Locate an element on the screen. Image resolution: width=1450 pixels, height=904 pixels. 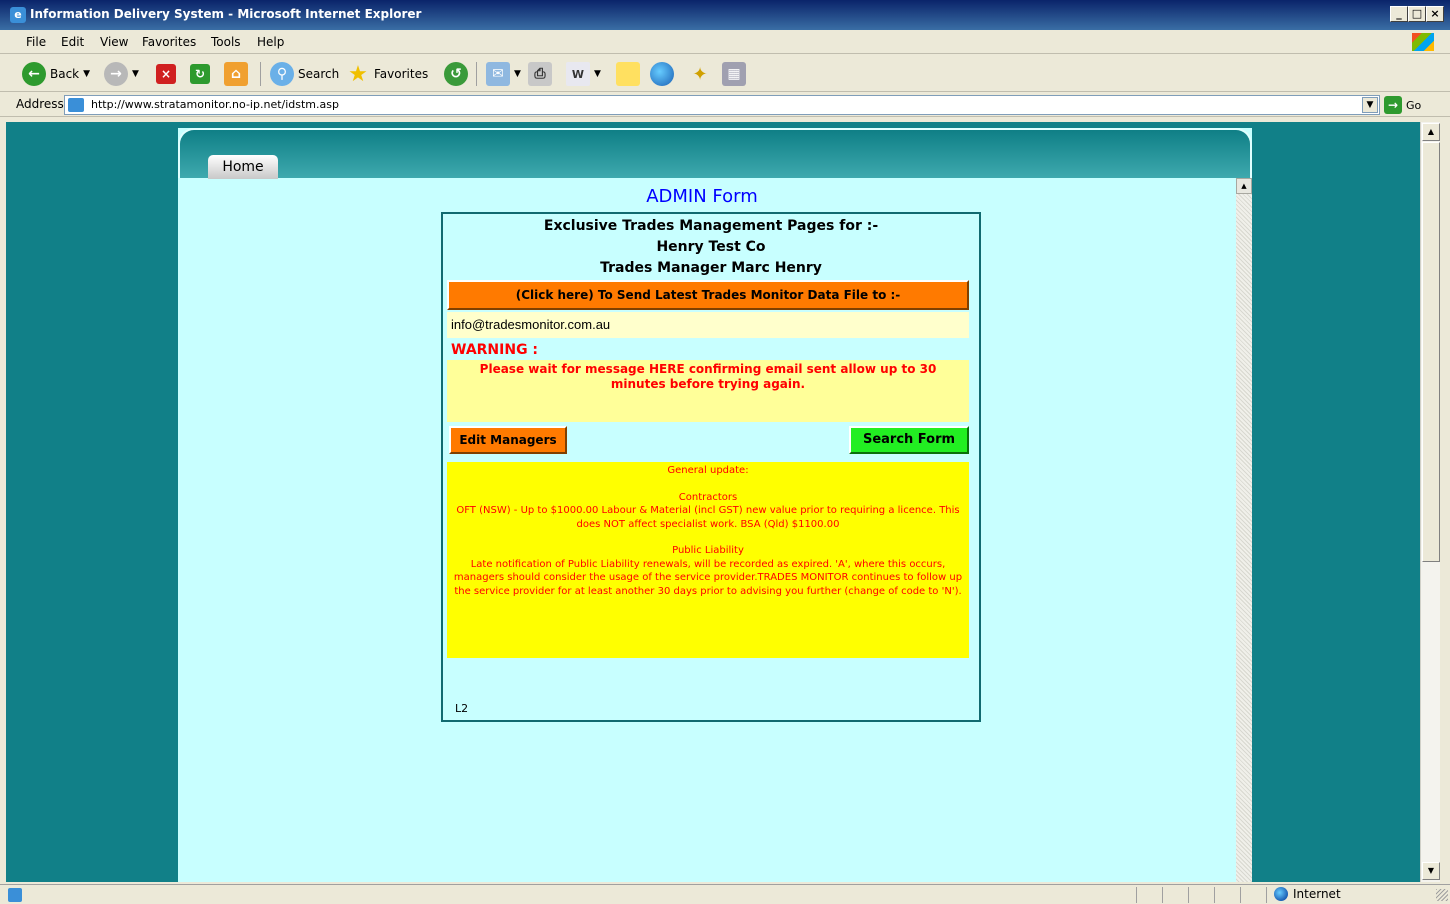
menu-tools: Tools is located at coordinates (226, 42).